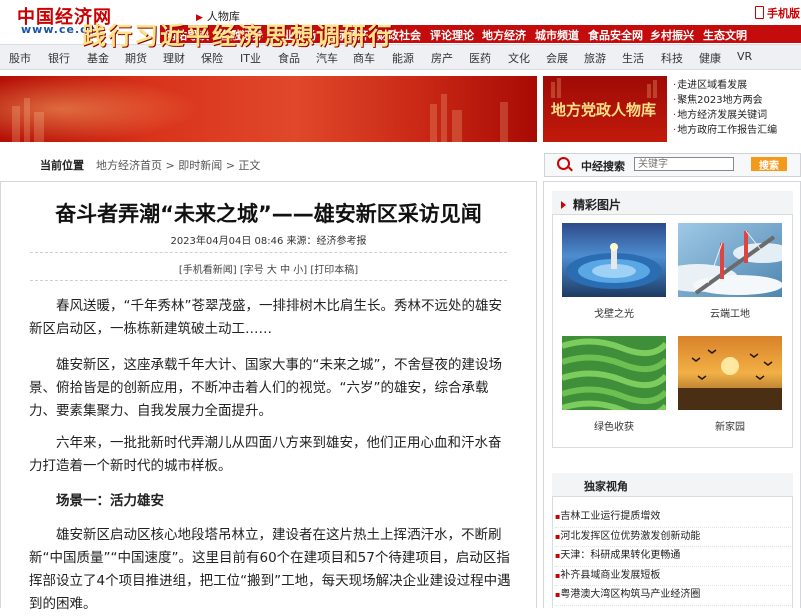 This screenshot has width=801, height=616. I want to click on region-link-label: 聚焦2023地方两会, so click(720, 100).